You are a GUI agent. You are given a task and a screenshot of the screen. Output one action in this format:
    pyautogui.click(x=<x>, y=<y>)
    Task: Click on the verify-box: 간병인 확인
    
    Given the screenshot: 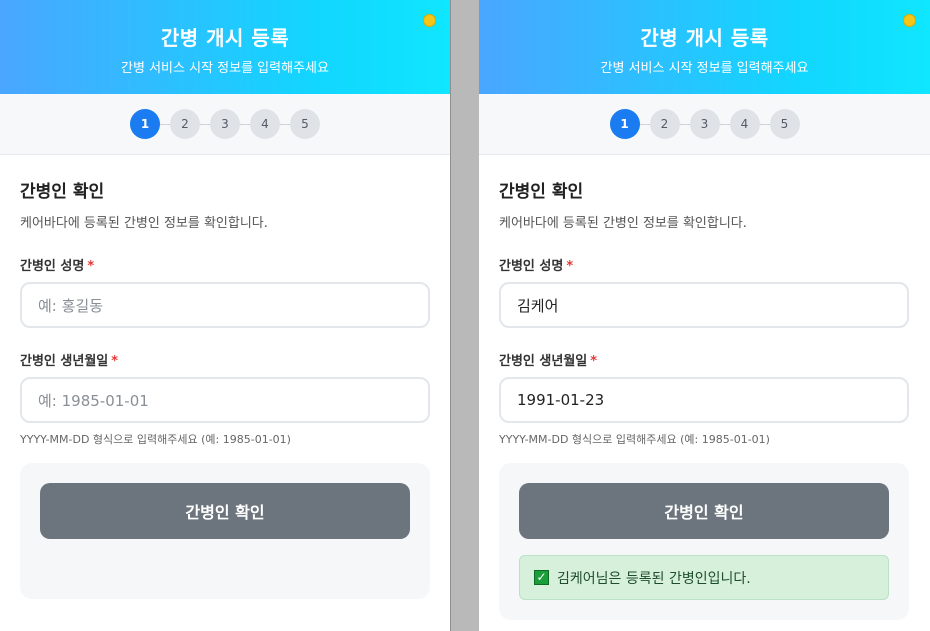 What is the action you would take?
    pyautogui.click(x=225, y=531)
    